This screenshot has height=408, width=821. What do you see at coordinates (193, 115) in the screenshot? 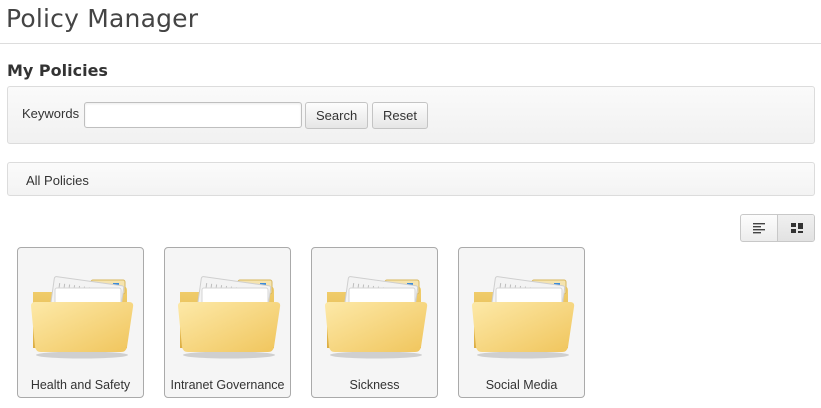
I see `keywords-input` at bounding box center [193, 115].